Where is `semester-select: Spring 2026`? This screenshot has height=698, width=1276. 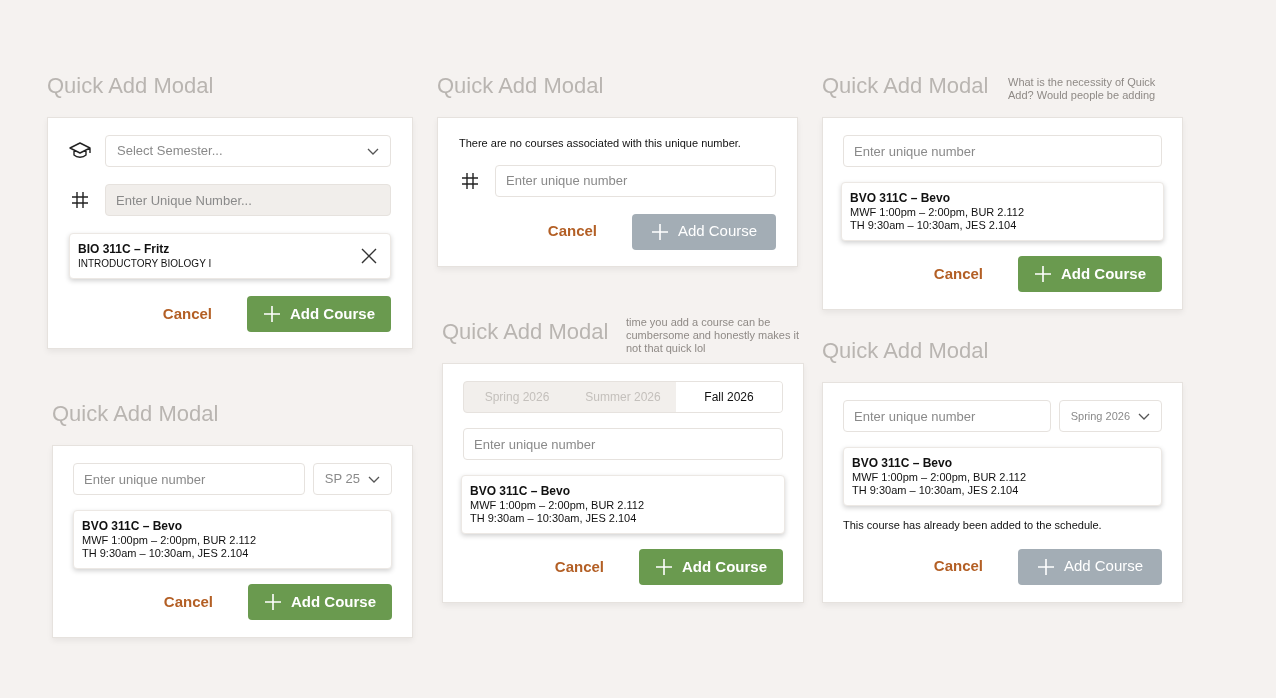
semester-select: Spring 2026 is located at coordinates (1110, 416).